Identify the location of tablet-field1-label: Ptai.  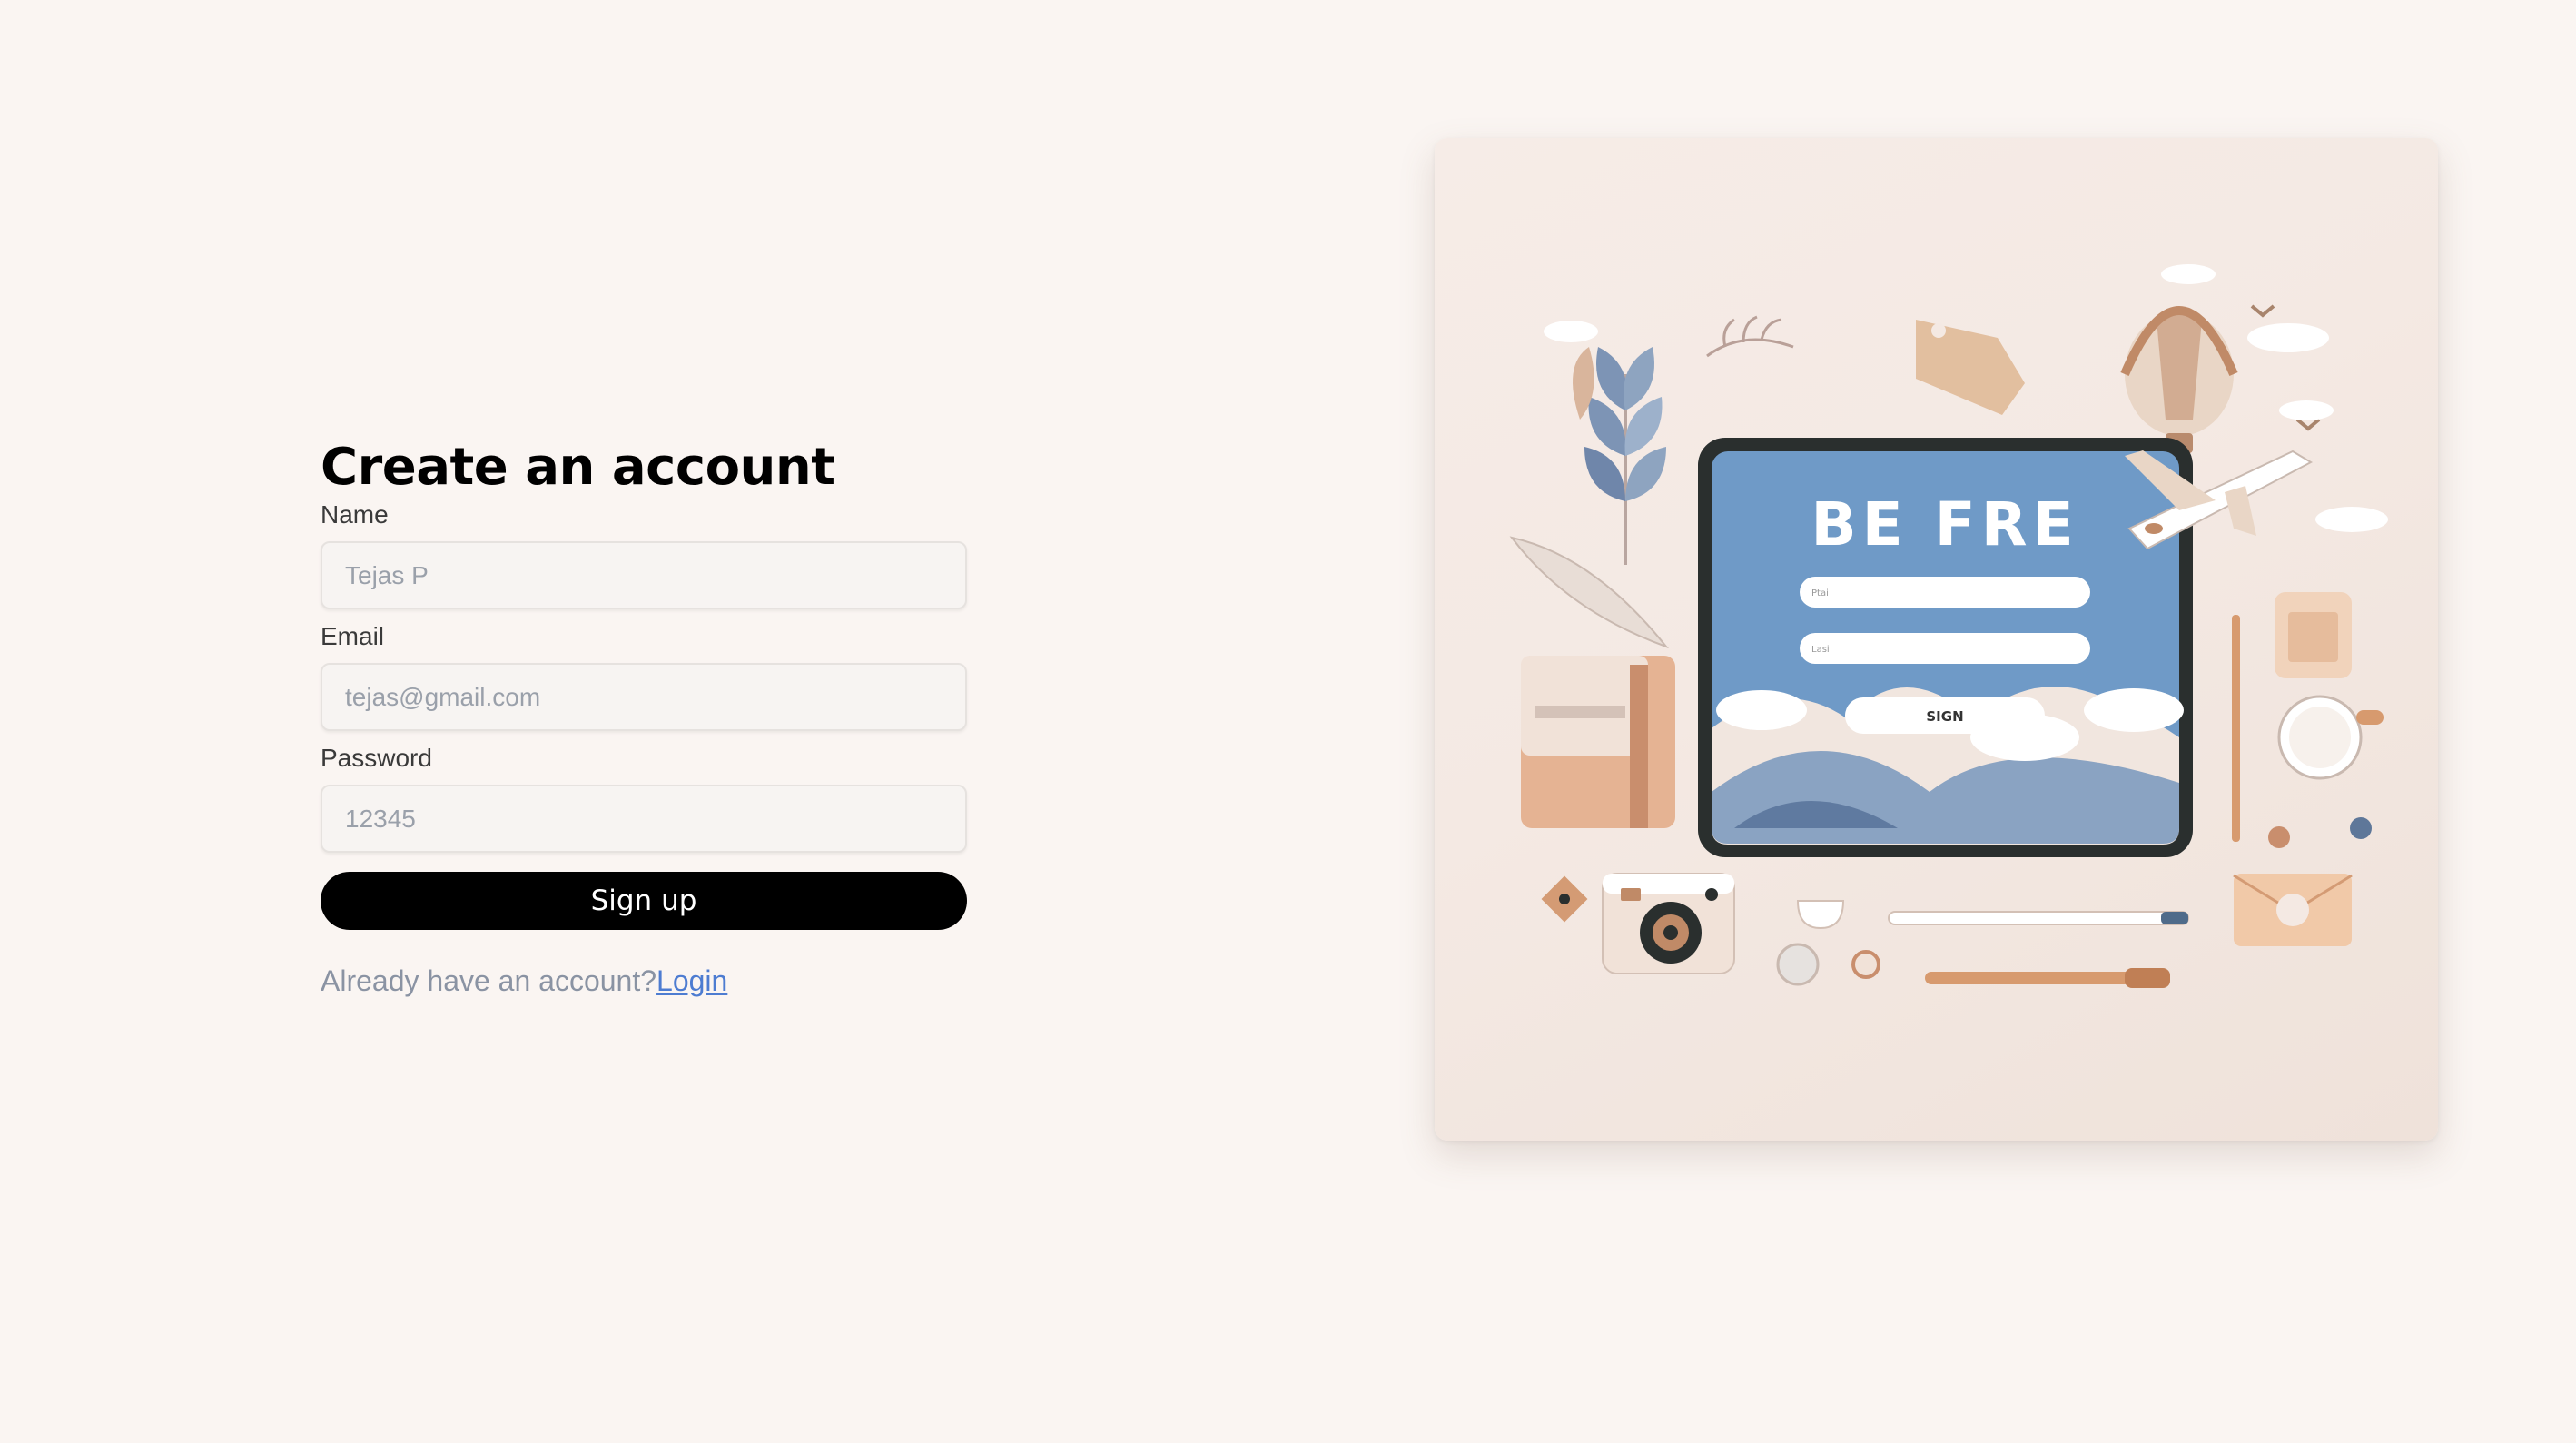
(1820, 593).